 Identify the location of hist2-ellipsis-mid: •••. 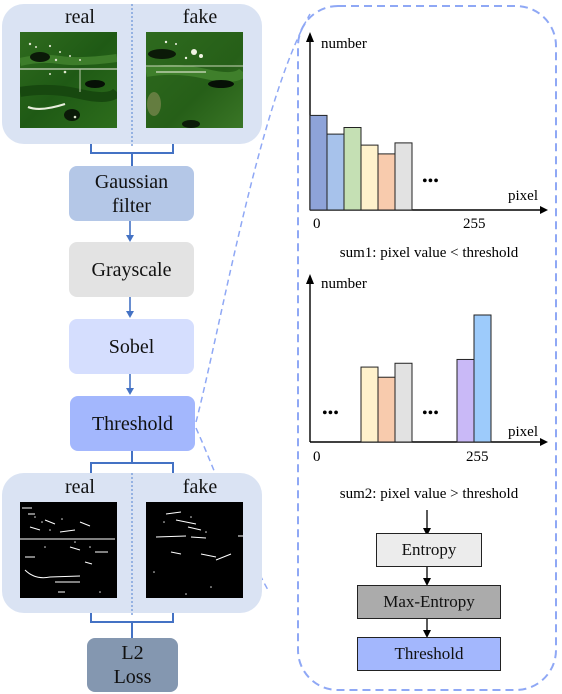
(430, 413).